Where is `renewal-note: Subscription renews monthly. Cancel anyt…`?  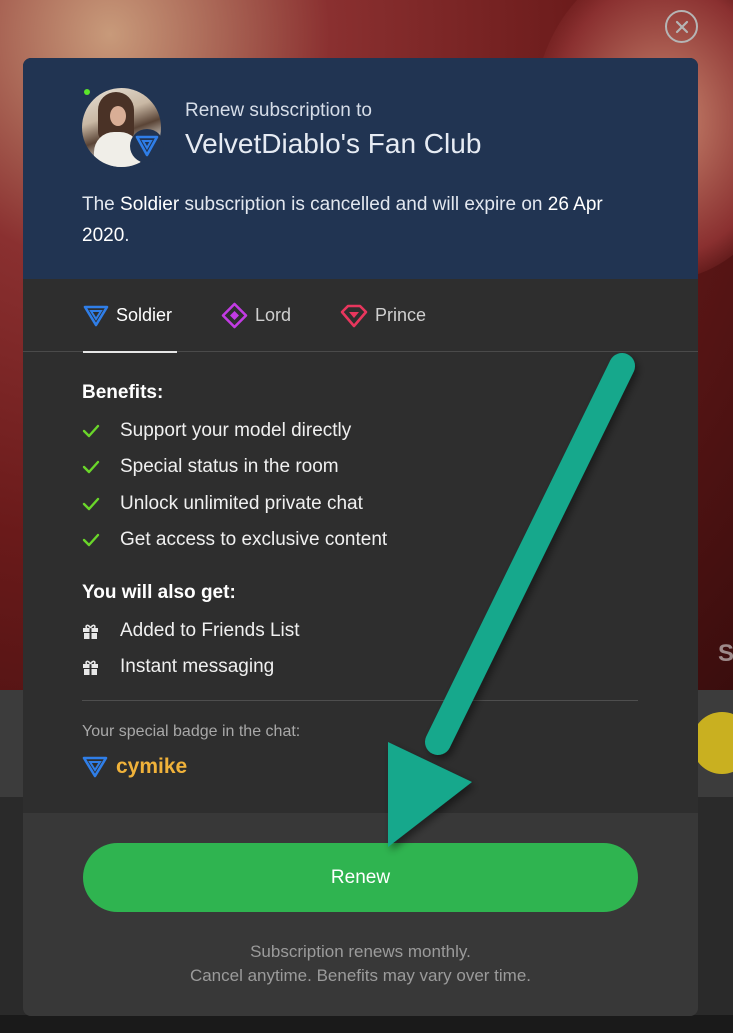 renewal-note: Subscription renews monthly. Cancel anyt… is located at coordinates (360, 963).